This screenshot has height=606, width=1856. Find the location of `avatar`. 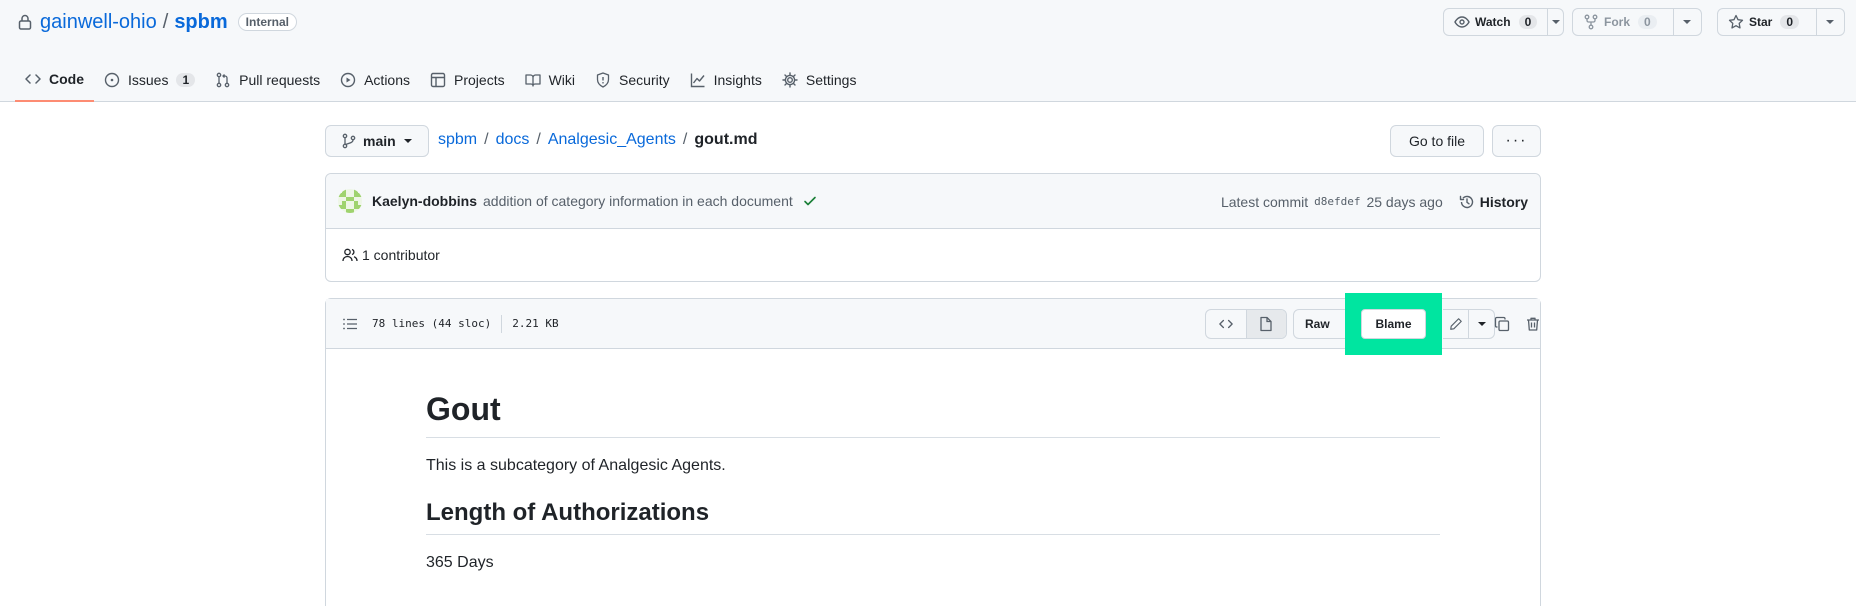

avatar is located at coordinates (350, 201).